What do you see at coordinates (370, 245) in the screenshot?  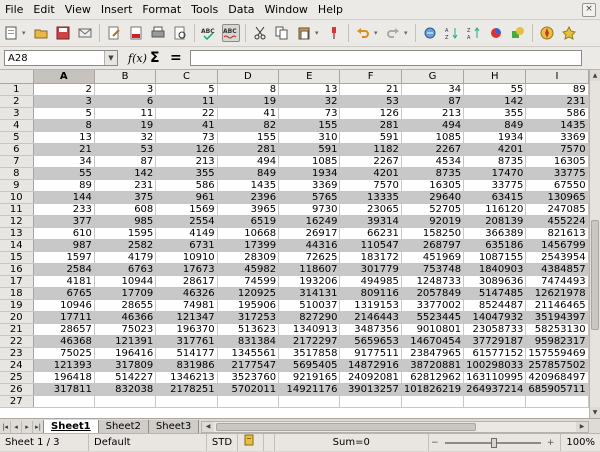 I see `cell: 110547` at bounding box center [370, 245].